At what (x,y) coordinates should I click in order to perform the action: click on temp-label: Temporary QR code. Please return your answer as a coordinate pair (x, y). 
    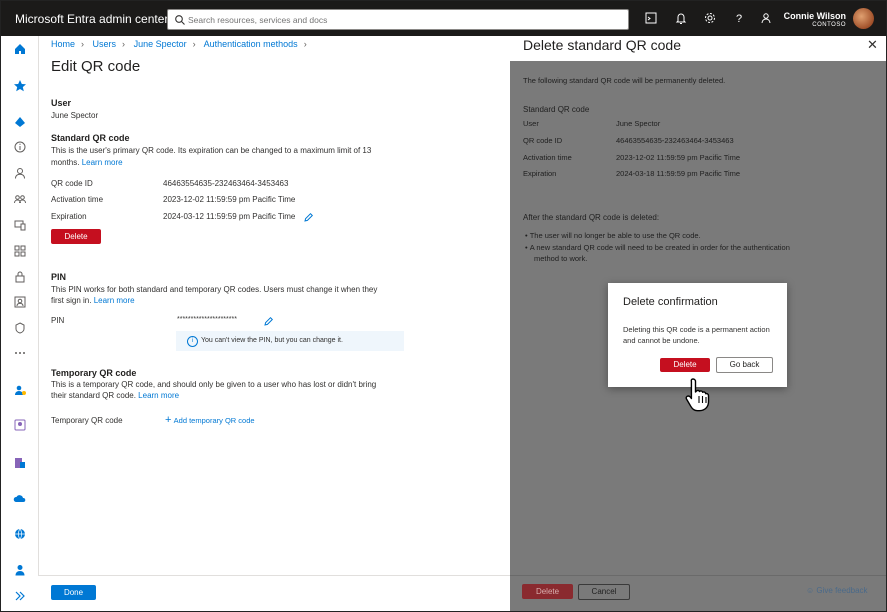
    Looking at the image, I should click on (87, 420).